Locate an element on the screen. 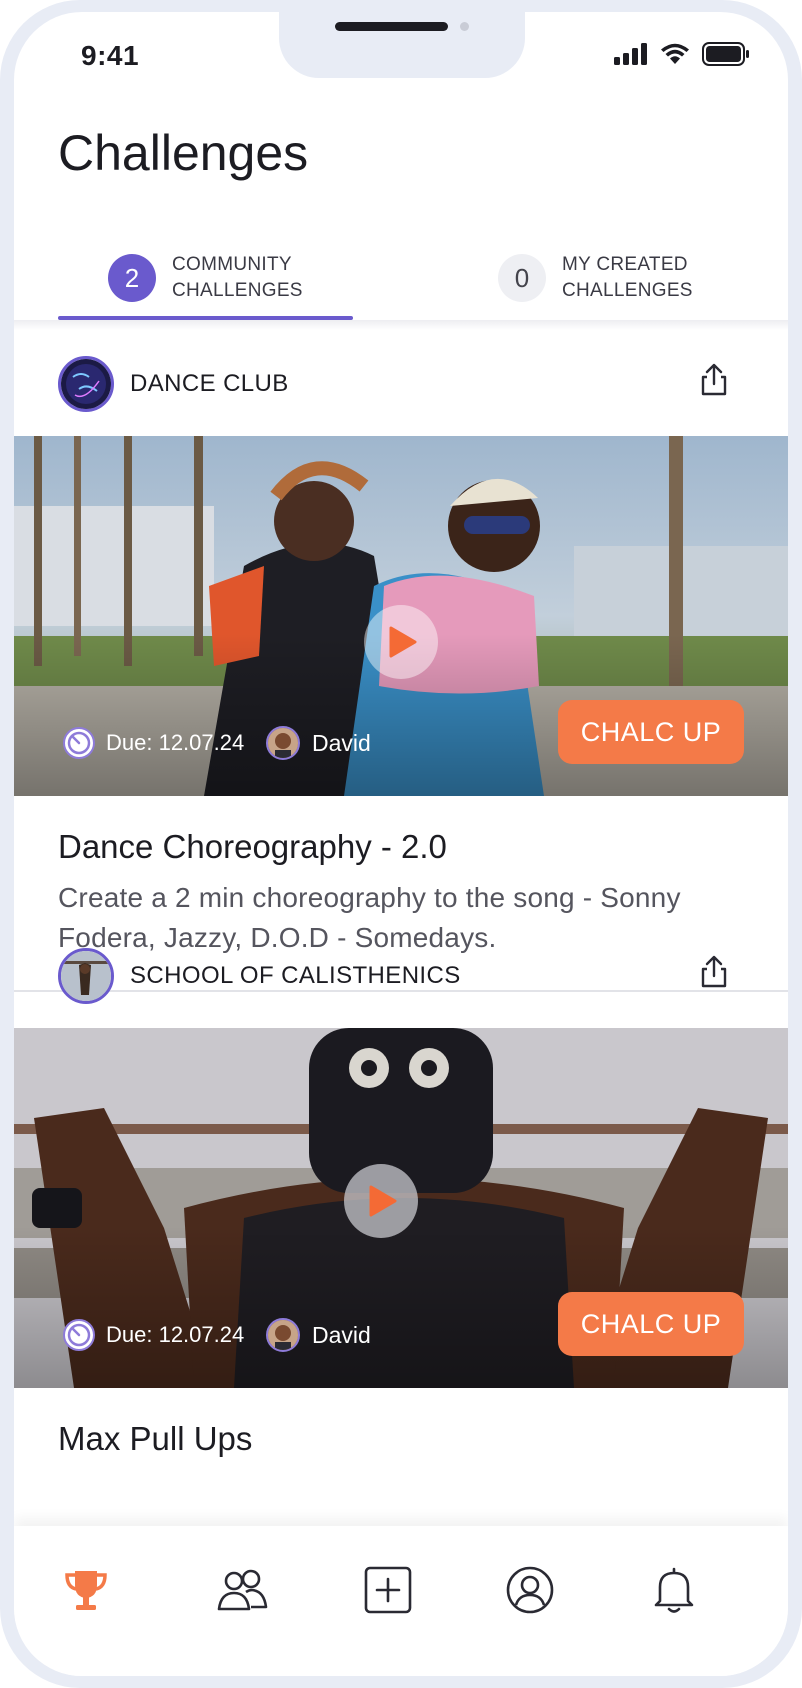 The width and height of the screenshot is (802, 1688). battery-icon is located at coordinates (725, 54).